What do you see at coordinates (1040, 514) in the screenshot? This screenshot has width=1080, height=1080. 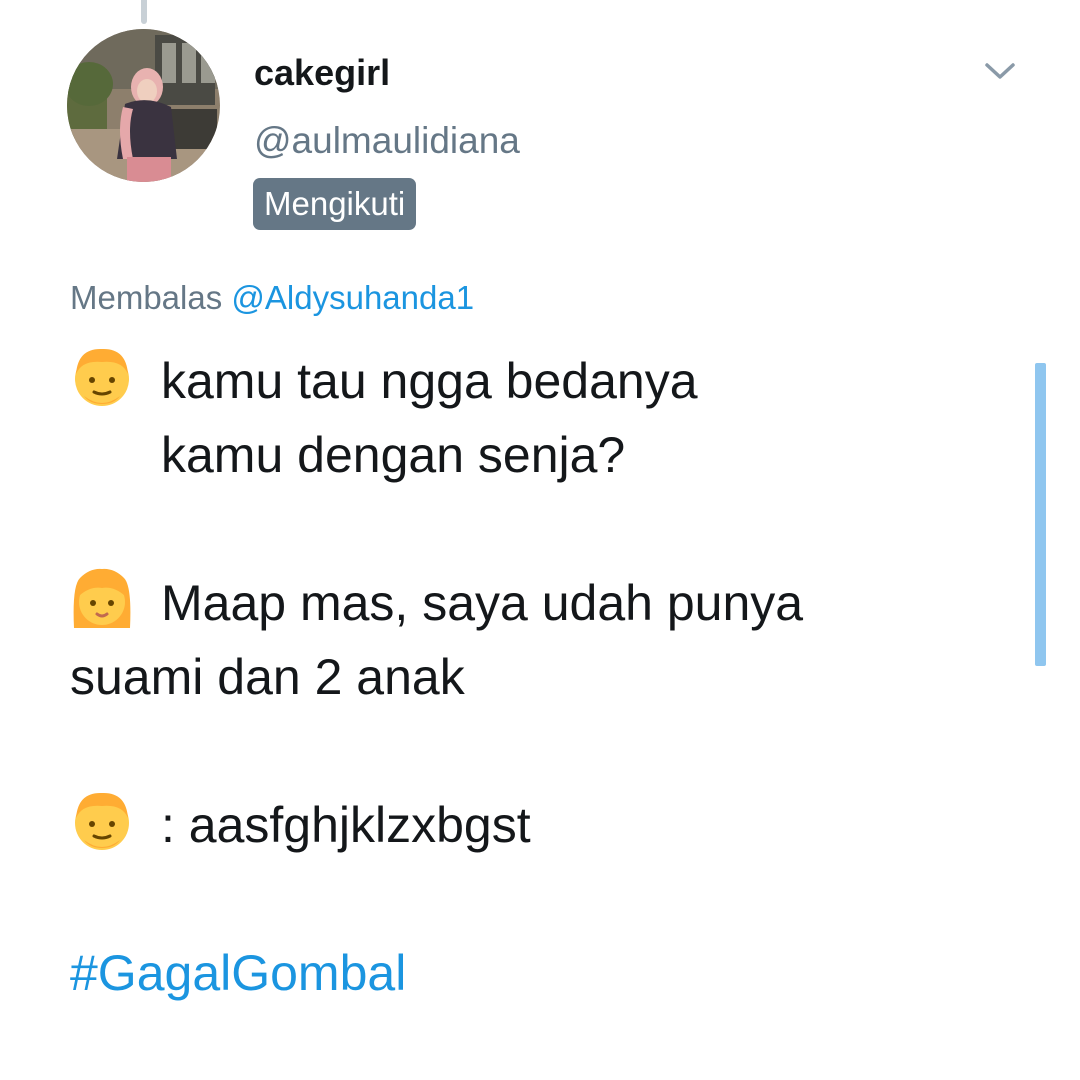 I see `scrollbar` at bounding box center [1040, 514].